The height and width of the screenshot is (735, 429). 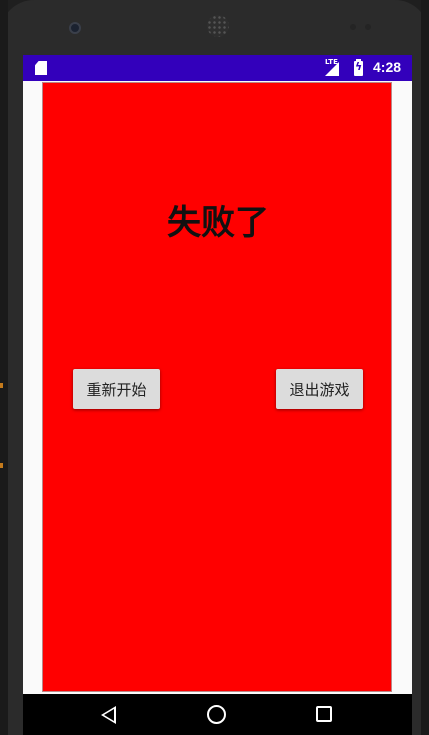 I want to click on network-type-label: LTE, so click(x=331, y=62).